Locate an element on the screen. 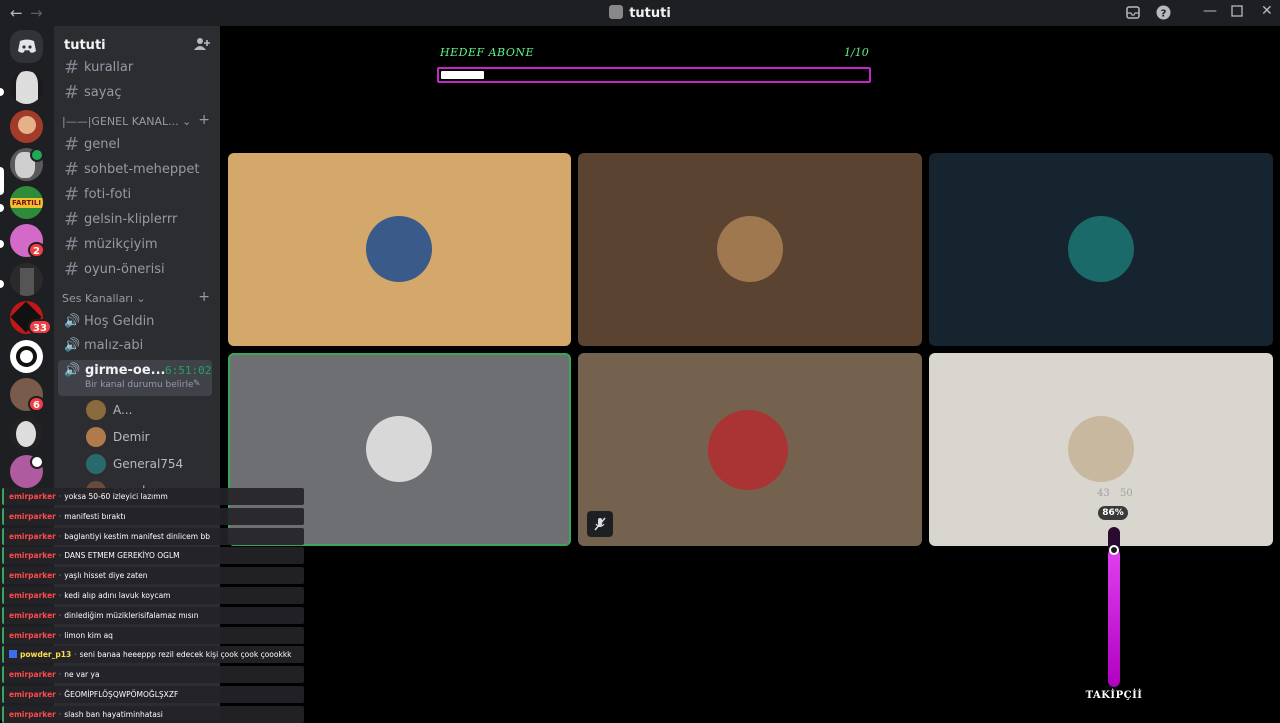 The width and height of the screenshot is (1280, 723). chat-text: ĞEOMİPFLÖŞQWPÖMOĞLŞXZF is located at coordinates (121, 694).